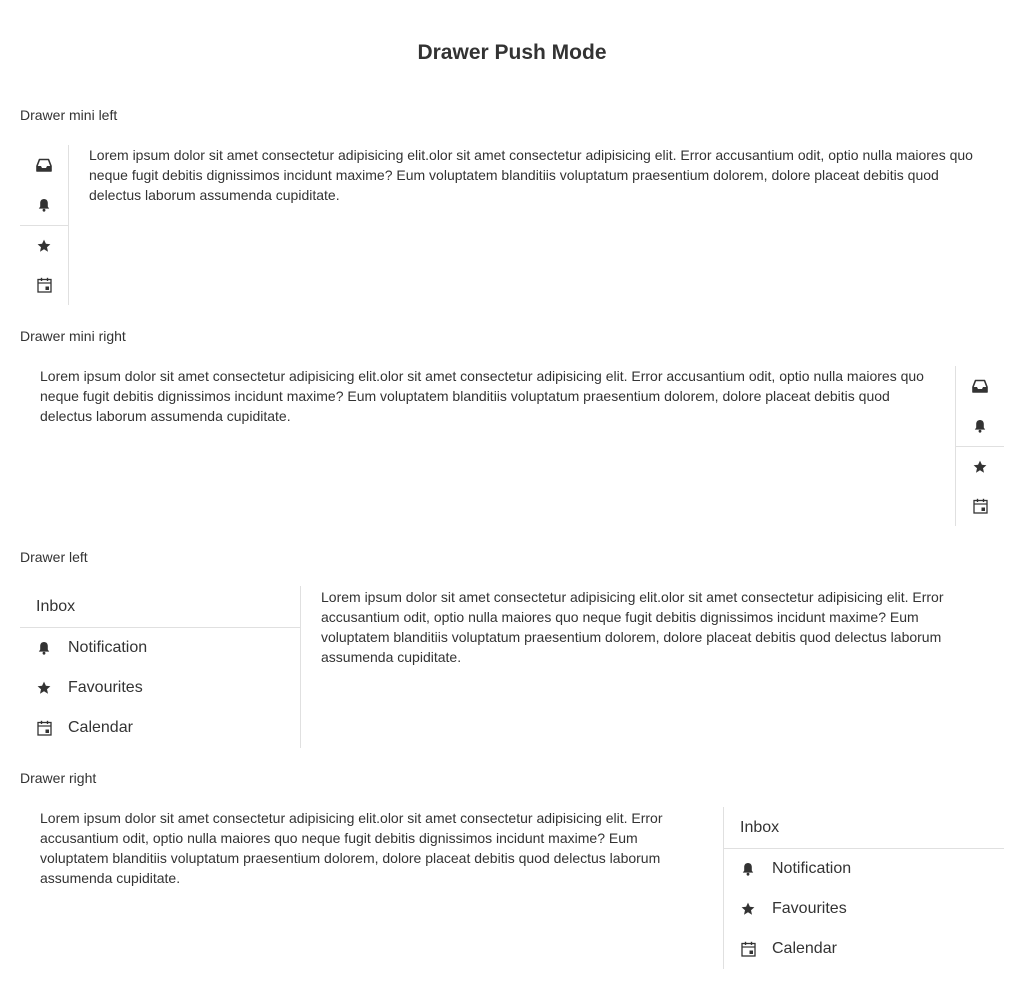 This screenshot has height=988, width=1024. Describe the element at coordinates (73, 336) in the screenshot. I see `section-title-mini-right: Drawer mini right` at that location.